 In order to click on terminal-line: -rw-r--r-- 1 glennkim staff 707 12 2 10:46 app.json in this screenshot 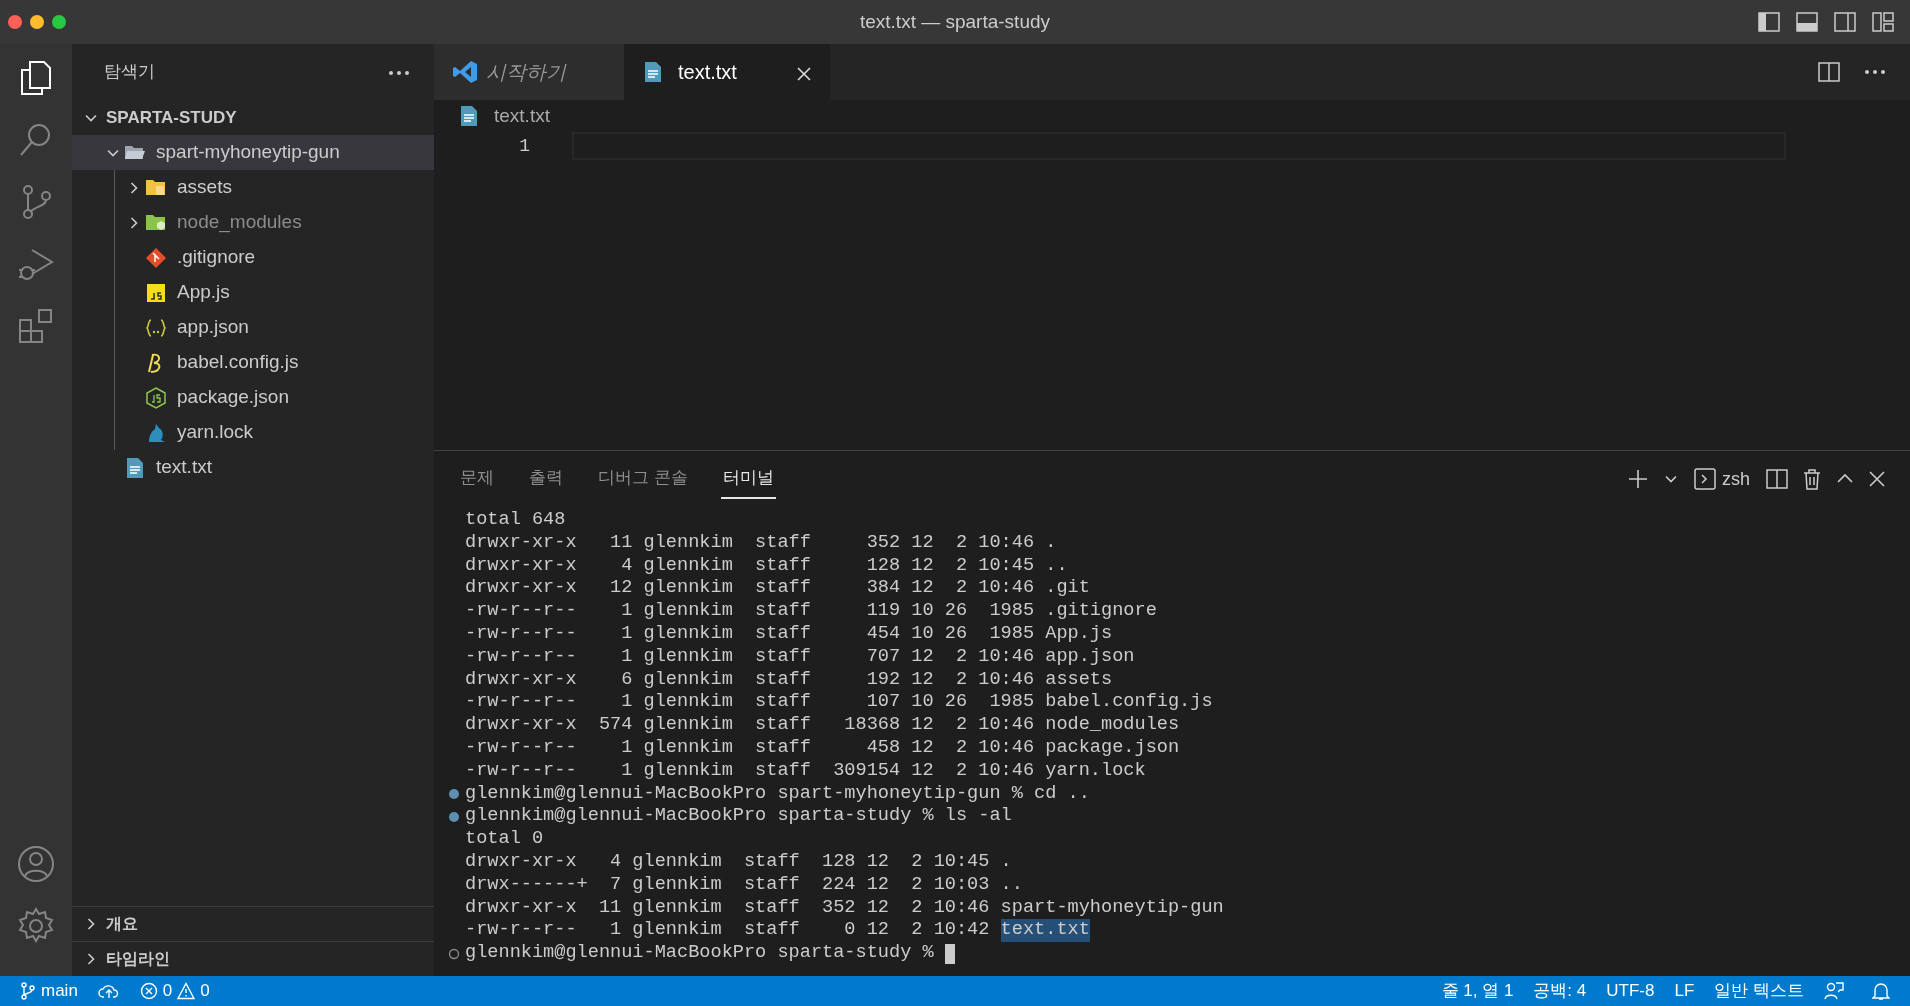, I will do `click(800, 657)`.